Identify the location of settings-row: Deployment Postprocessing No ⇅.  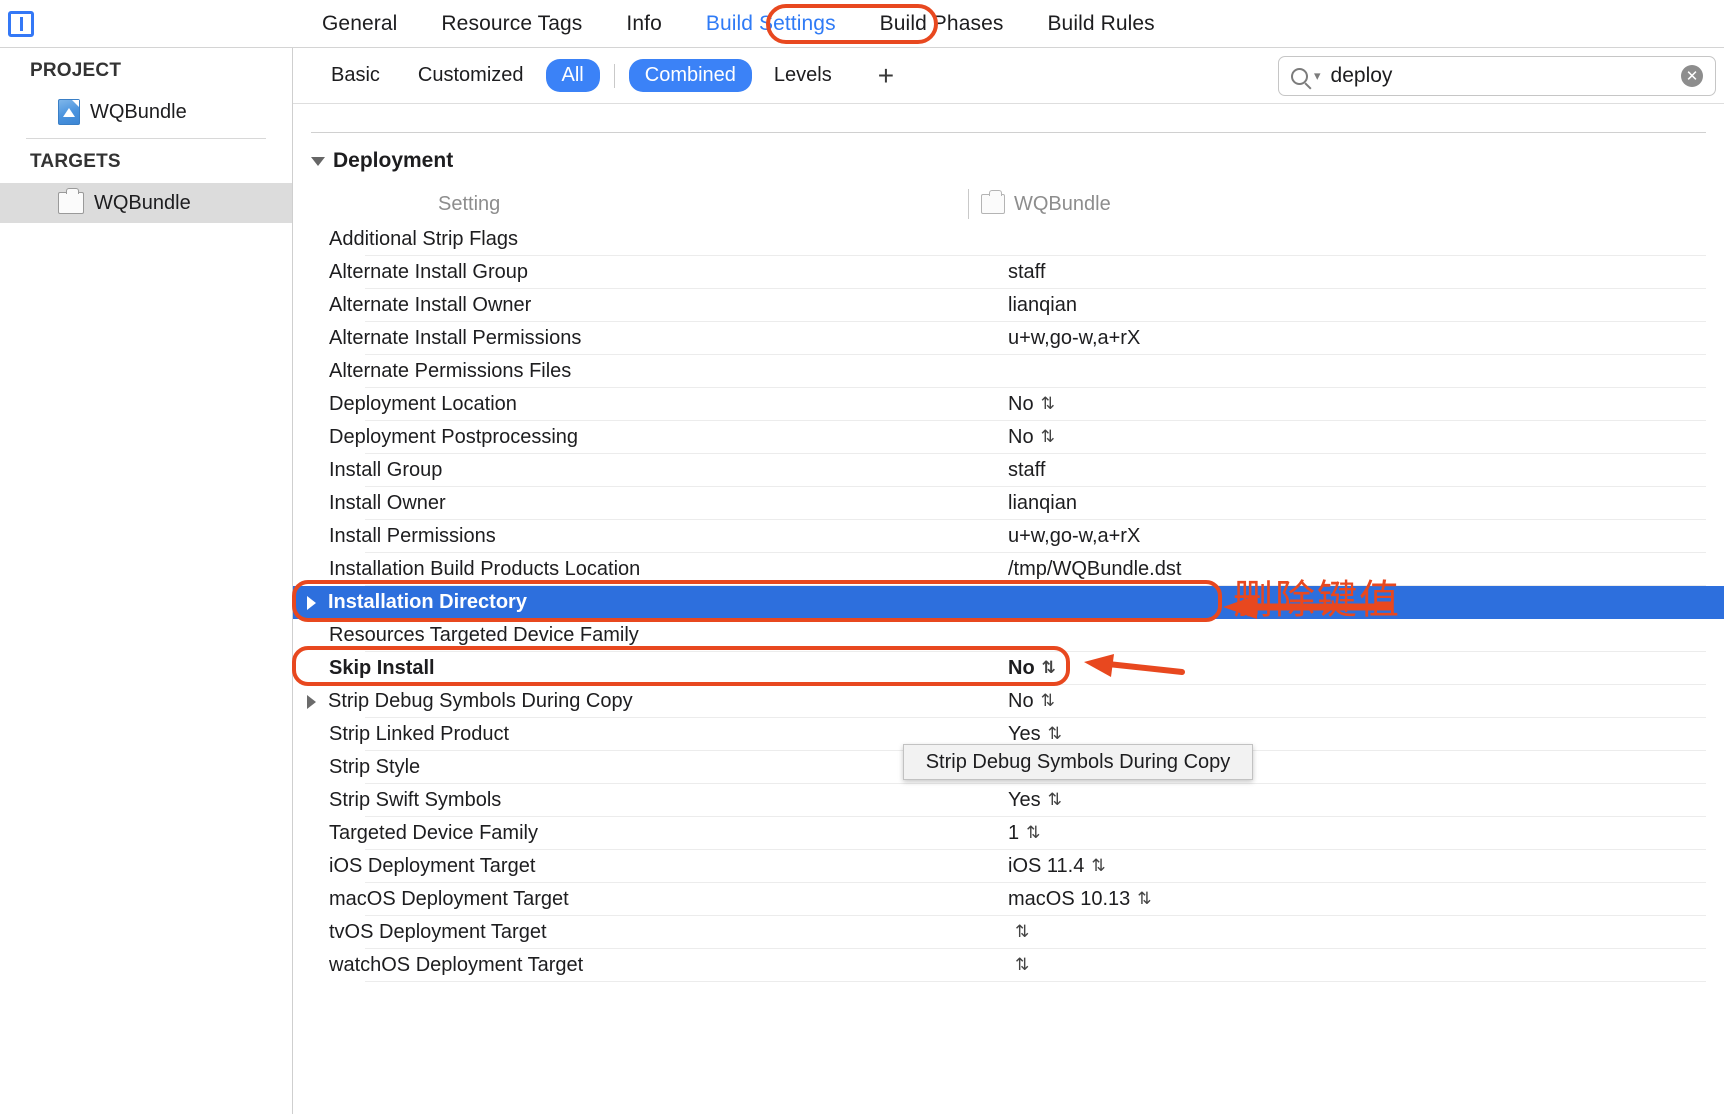
(1008, 437).